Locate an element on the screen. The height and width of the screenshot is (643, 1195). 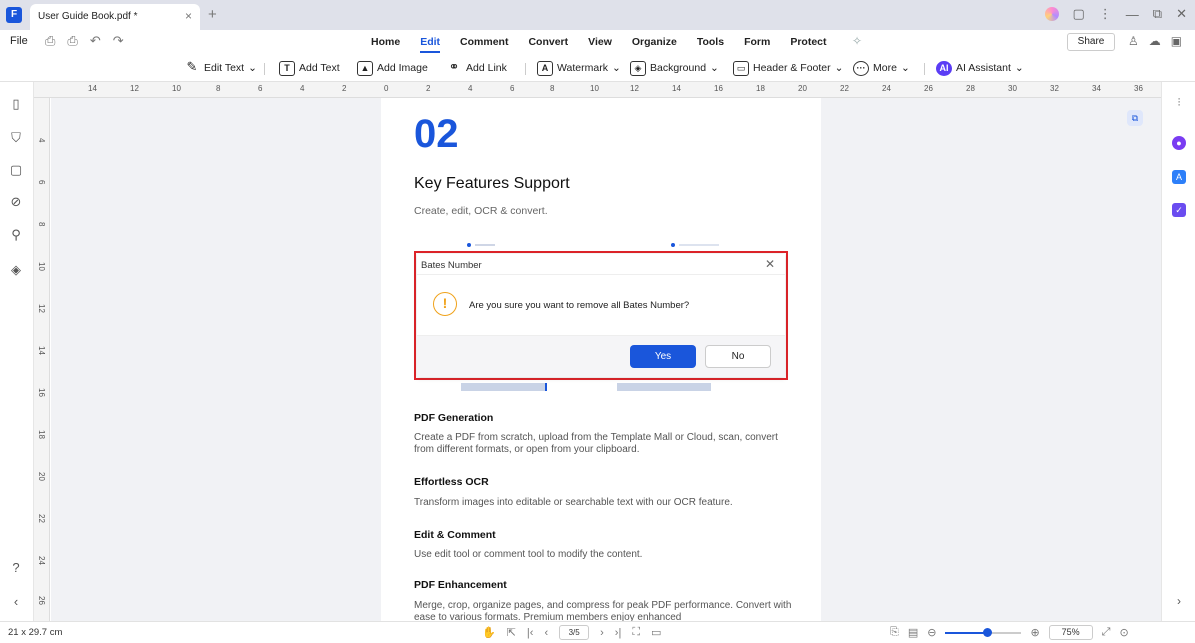
message-icon: ▢ is located at coordinates (1079, 14).